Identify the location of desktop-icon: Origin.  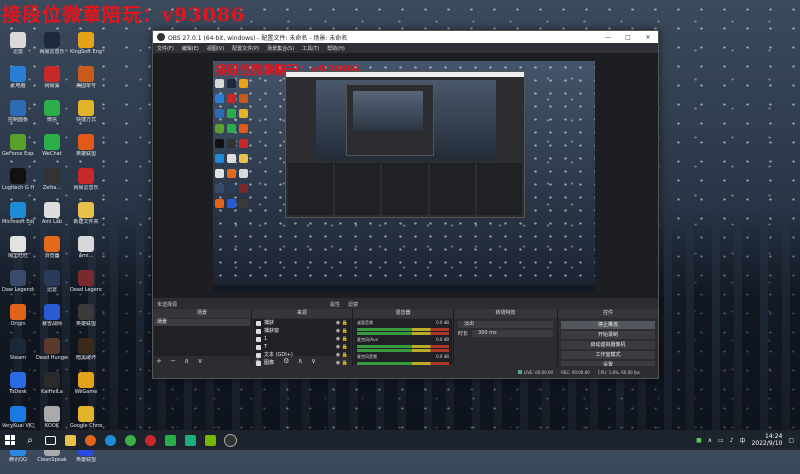
(18, 321).